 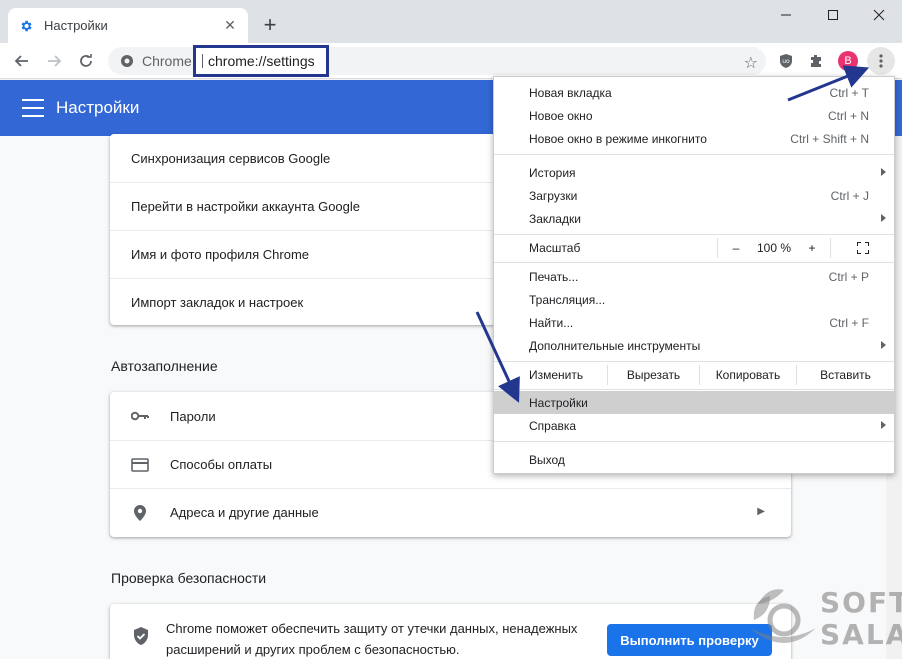 What do you see at coordinates (694, 345) in the screenshot?
I see `menu-more-tools: Дополнительные инструменты` at bounding box center [694, 345].